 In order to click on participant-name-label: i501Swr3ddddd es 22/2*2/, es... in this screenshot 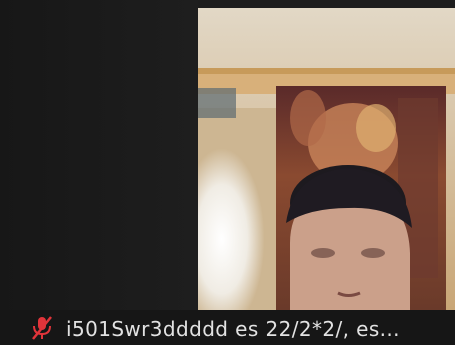, I will do `click(233, 329)`.